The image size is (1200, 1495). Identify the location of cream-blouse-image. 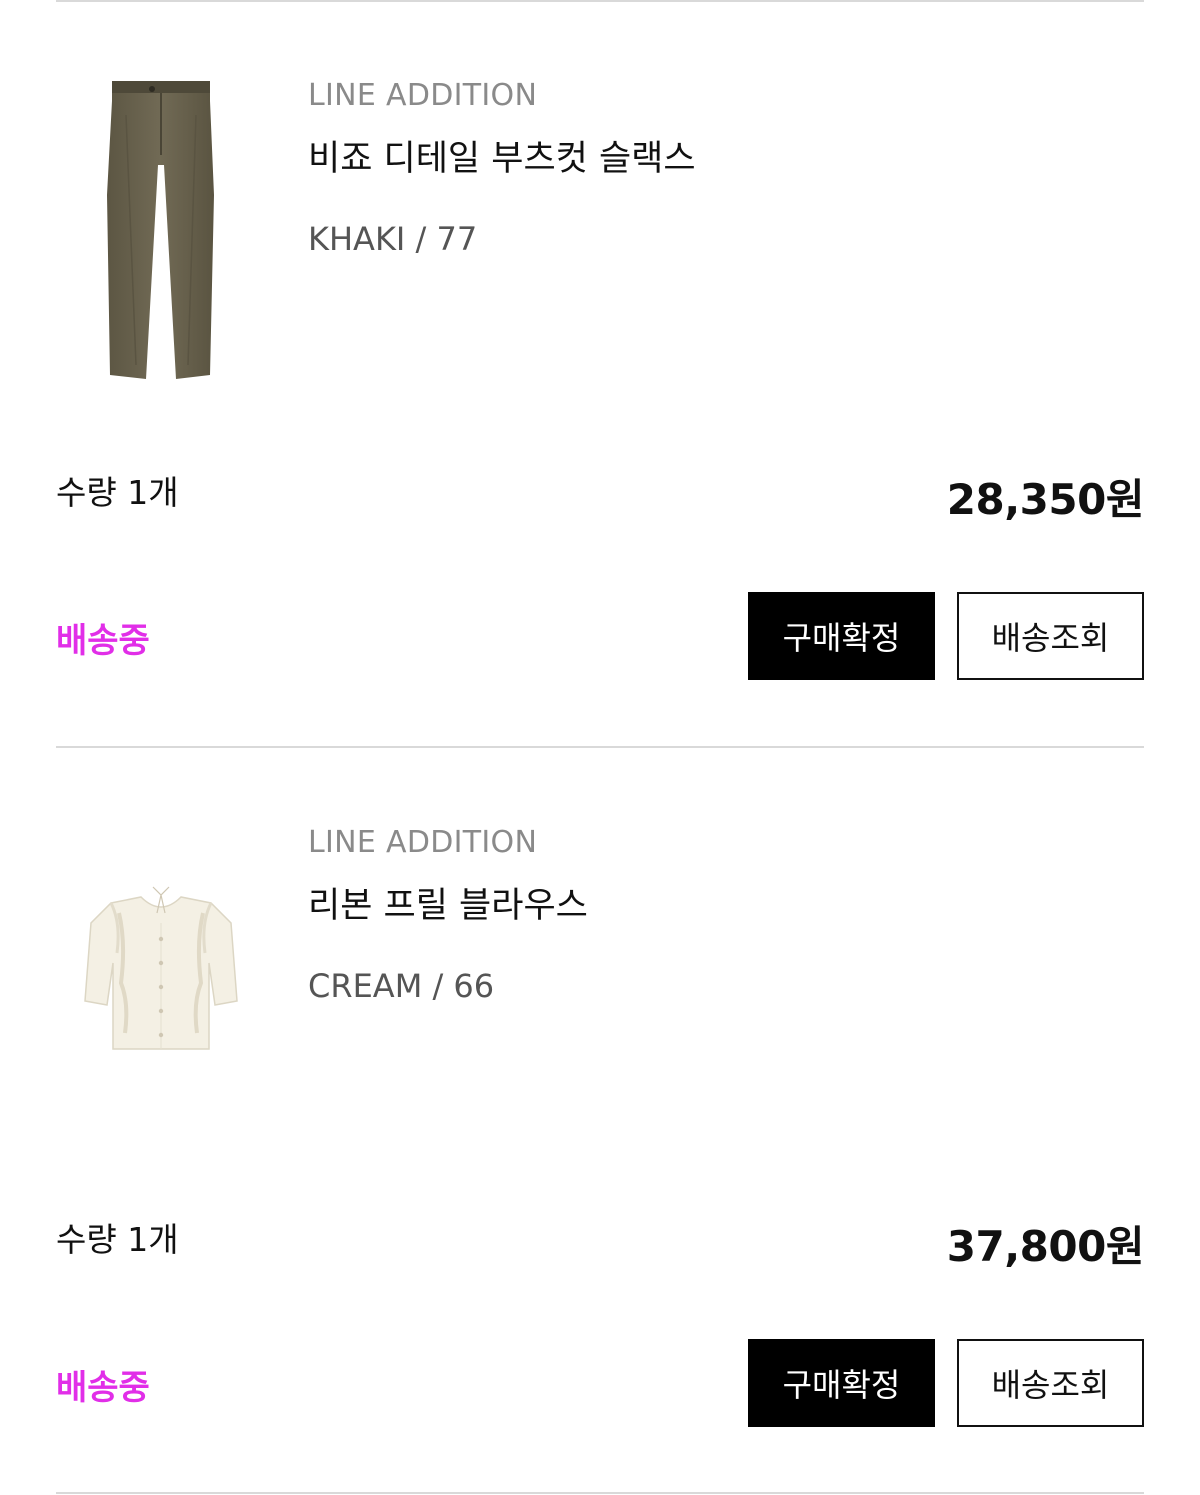
(161, 968).